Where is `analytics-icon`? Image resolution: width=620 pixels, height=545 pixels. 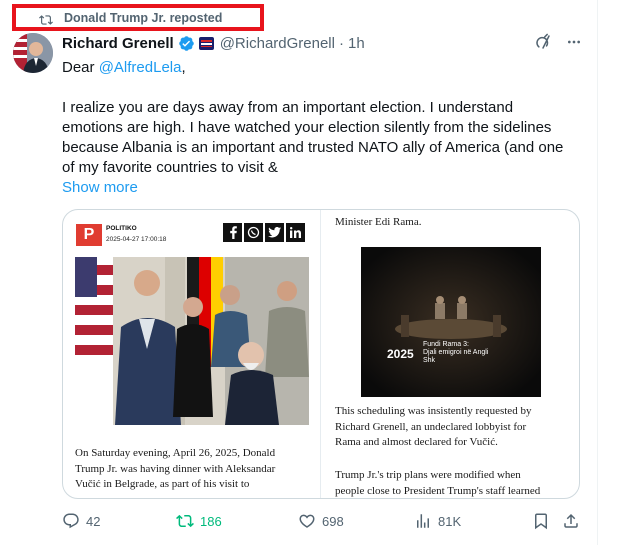 analytics-icon is located at coordinates (423, 521).